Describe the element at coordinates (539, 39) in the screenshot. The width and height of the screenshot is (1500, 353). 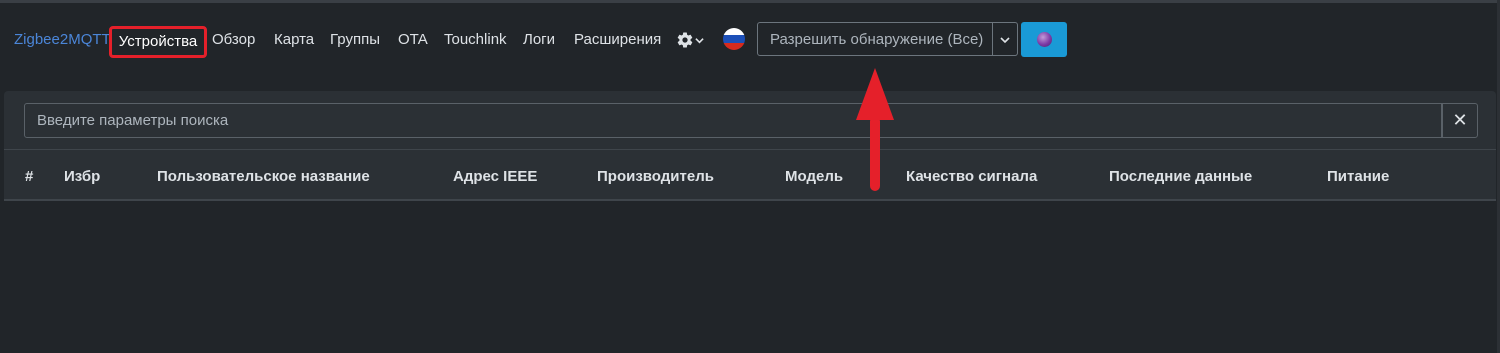
I see `nav-item-logs: Логи` at that location.